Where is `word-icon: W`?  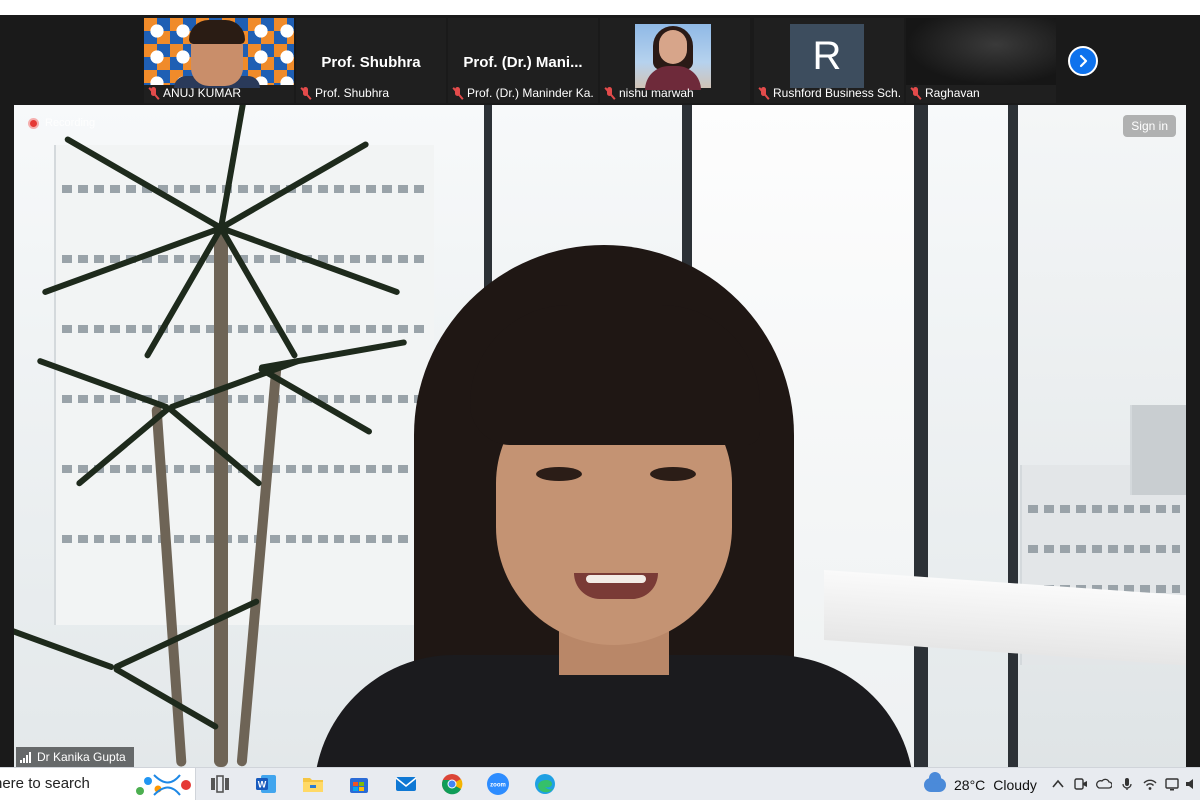
word-icon: W is located at coordinates (266, 784).